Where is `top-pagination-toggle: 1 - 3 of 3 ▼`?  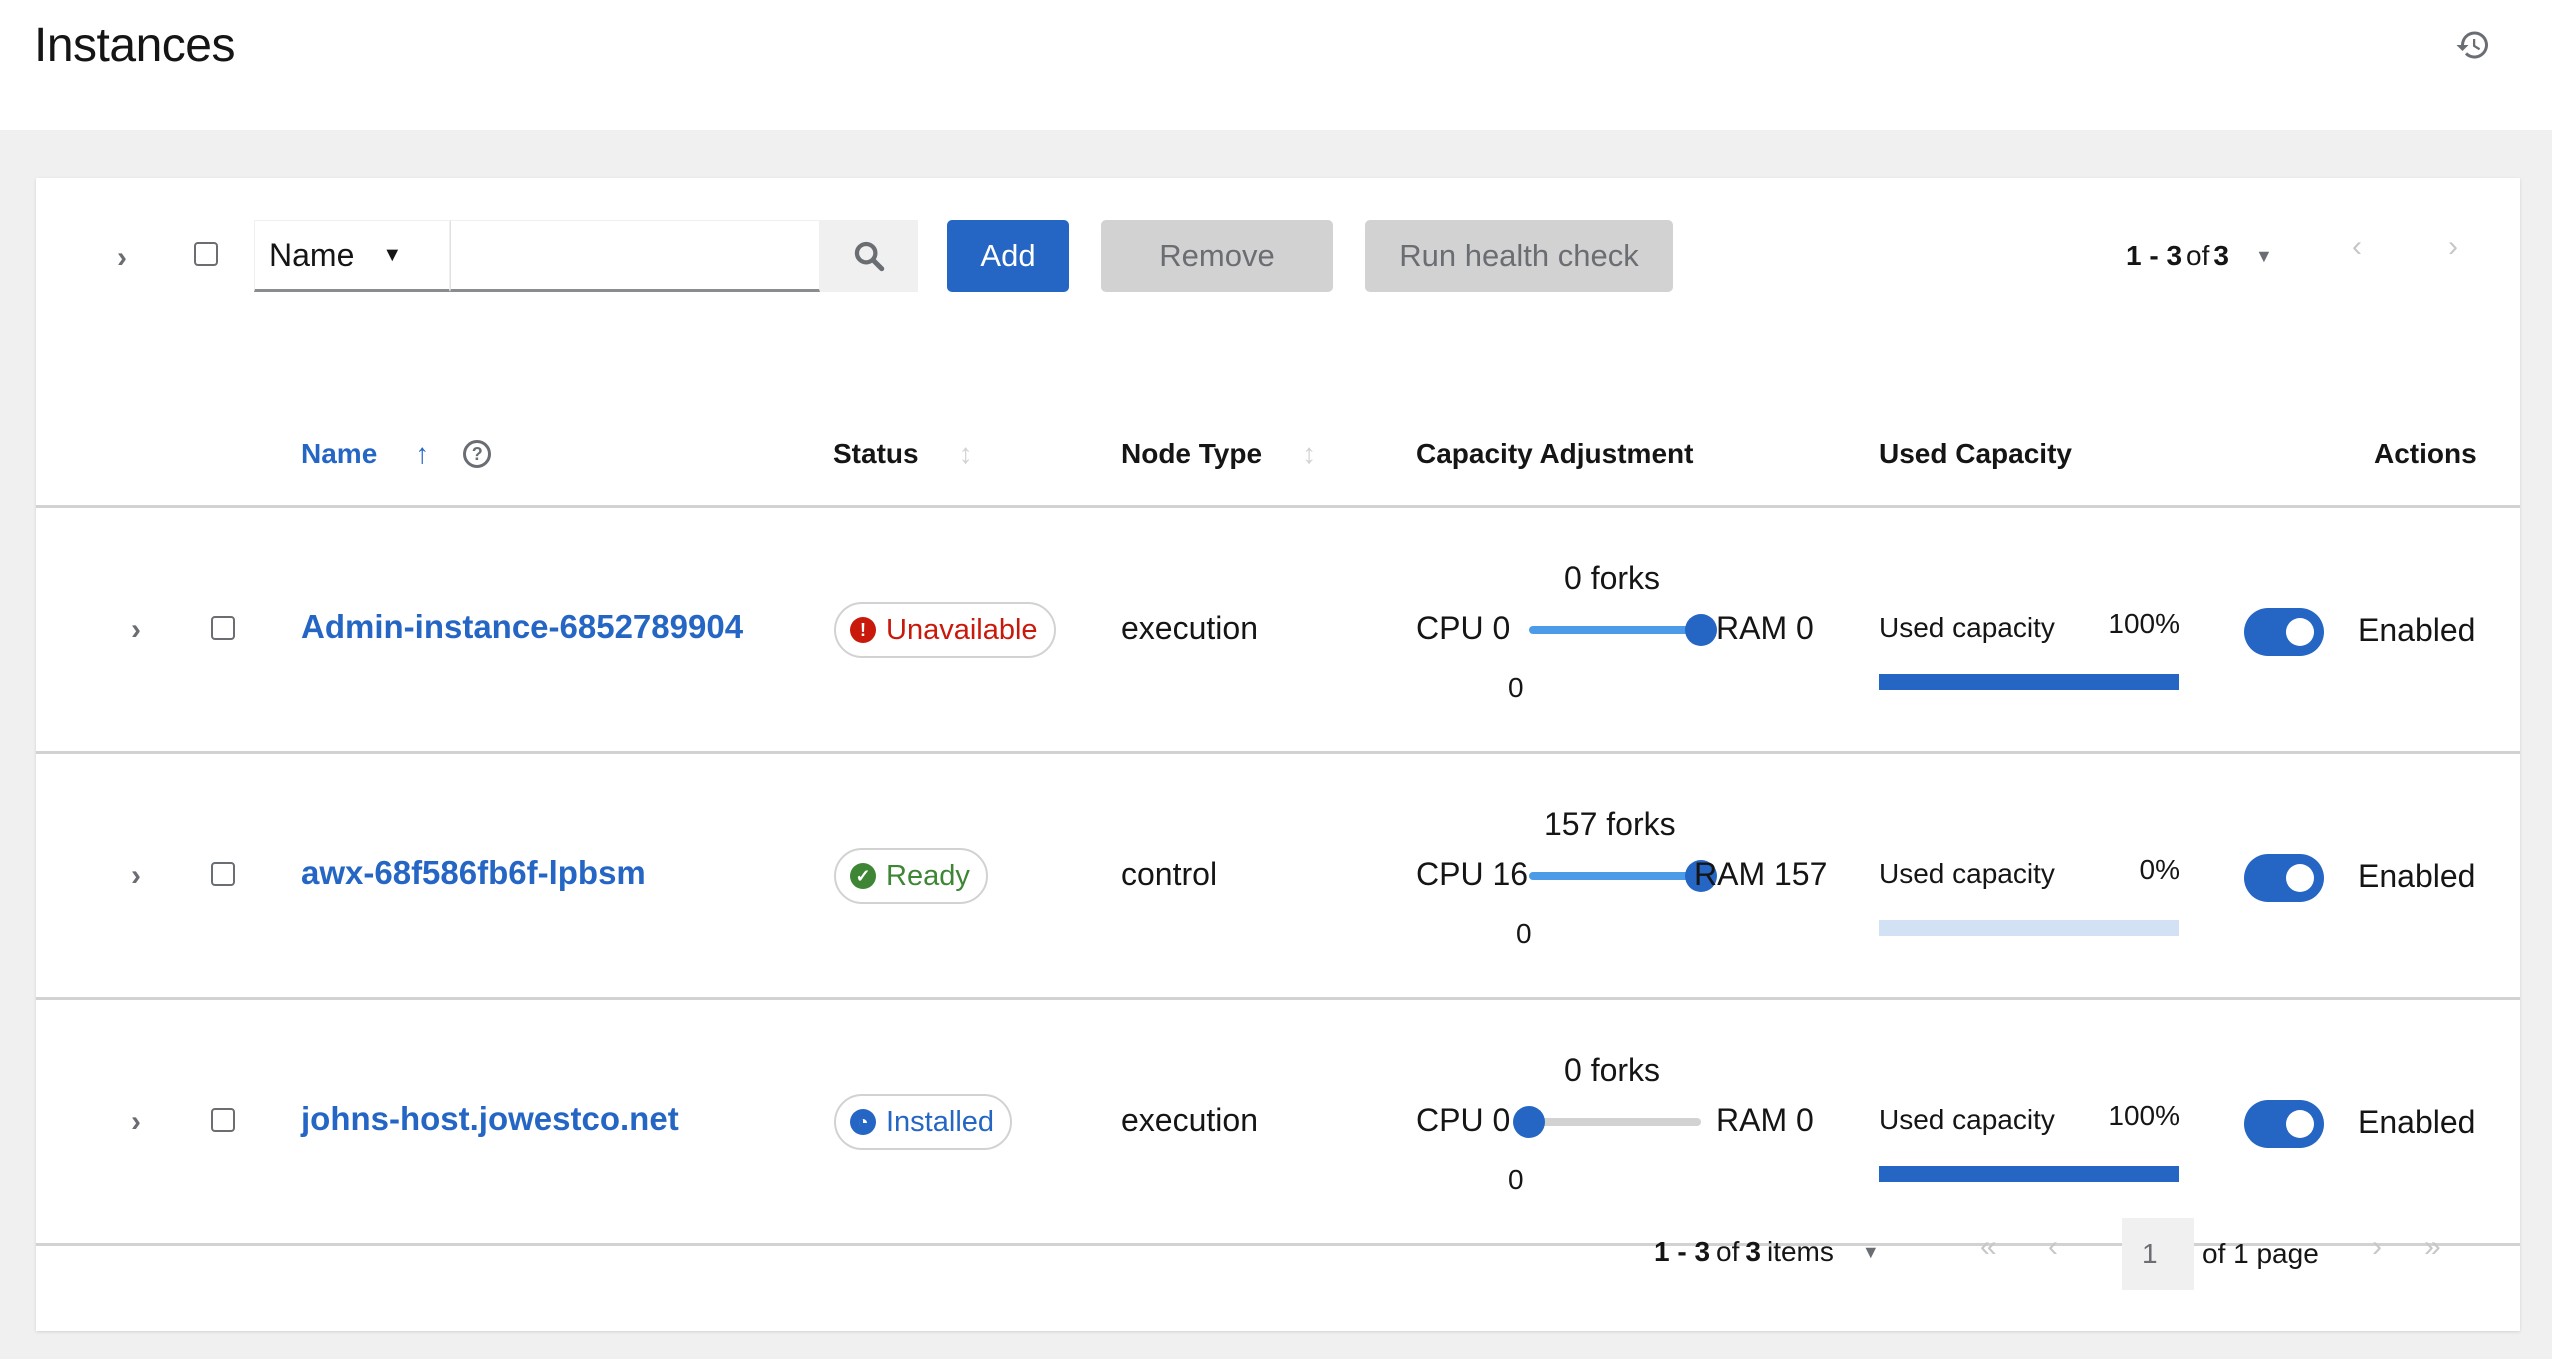
top-pagination-toggle: 1 - 3 of 3 ▼ is located at coordinates (2199, 256).